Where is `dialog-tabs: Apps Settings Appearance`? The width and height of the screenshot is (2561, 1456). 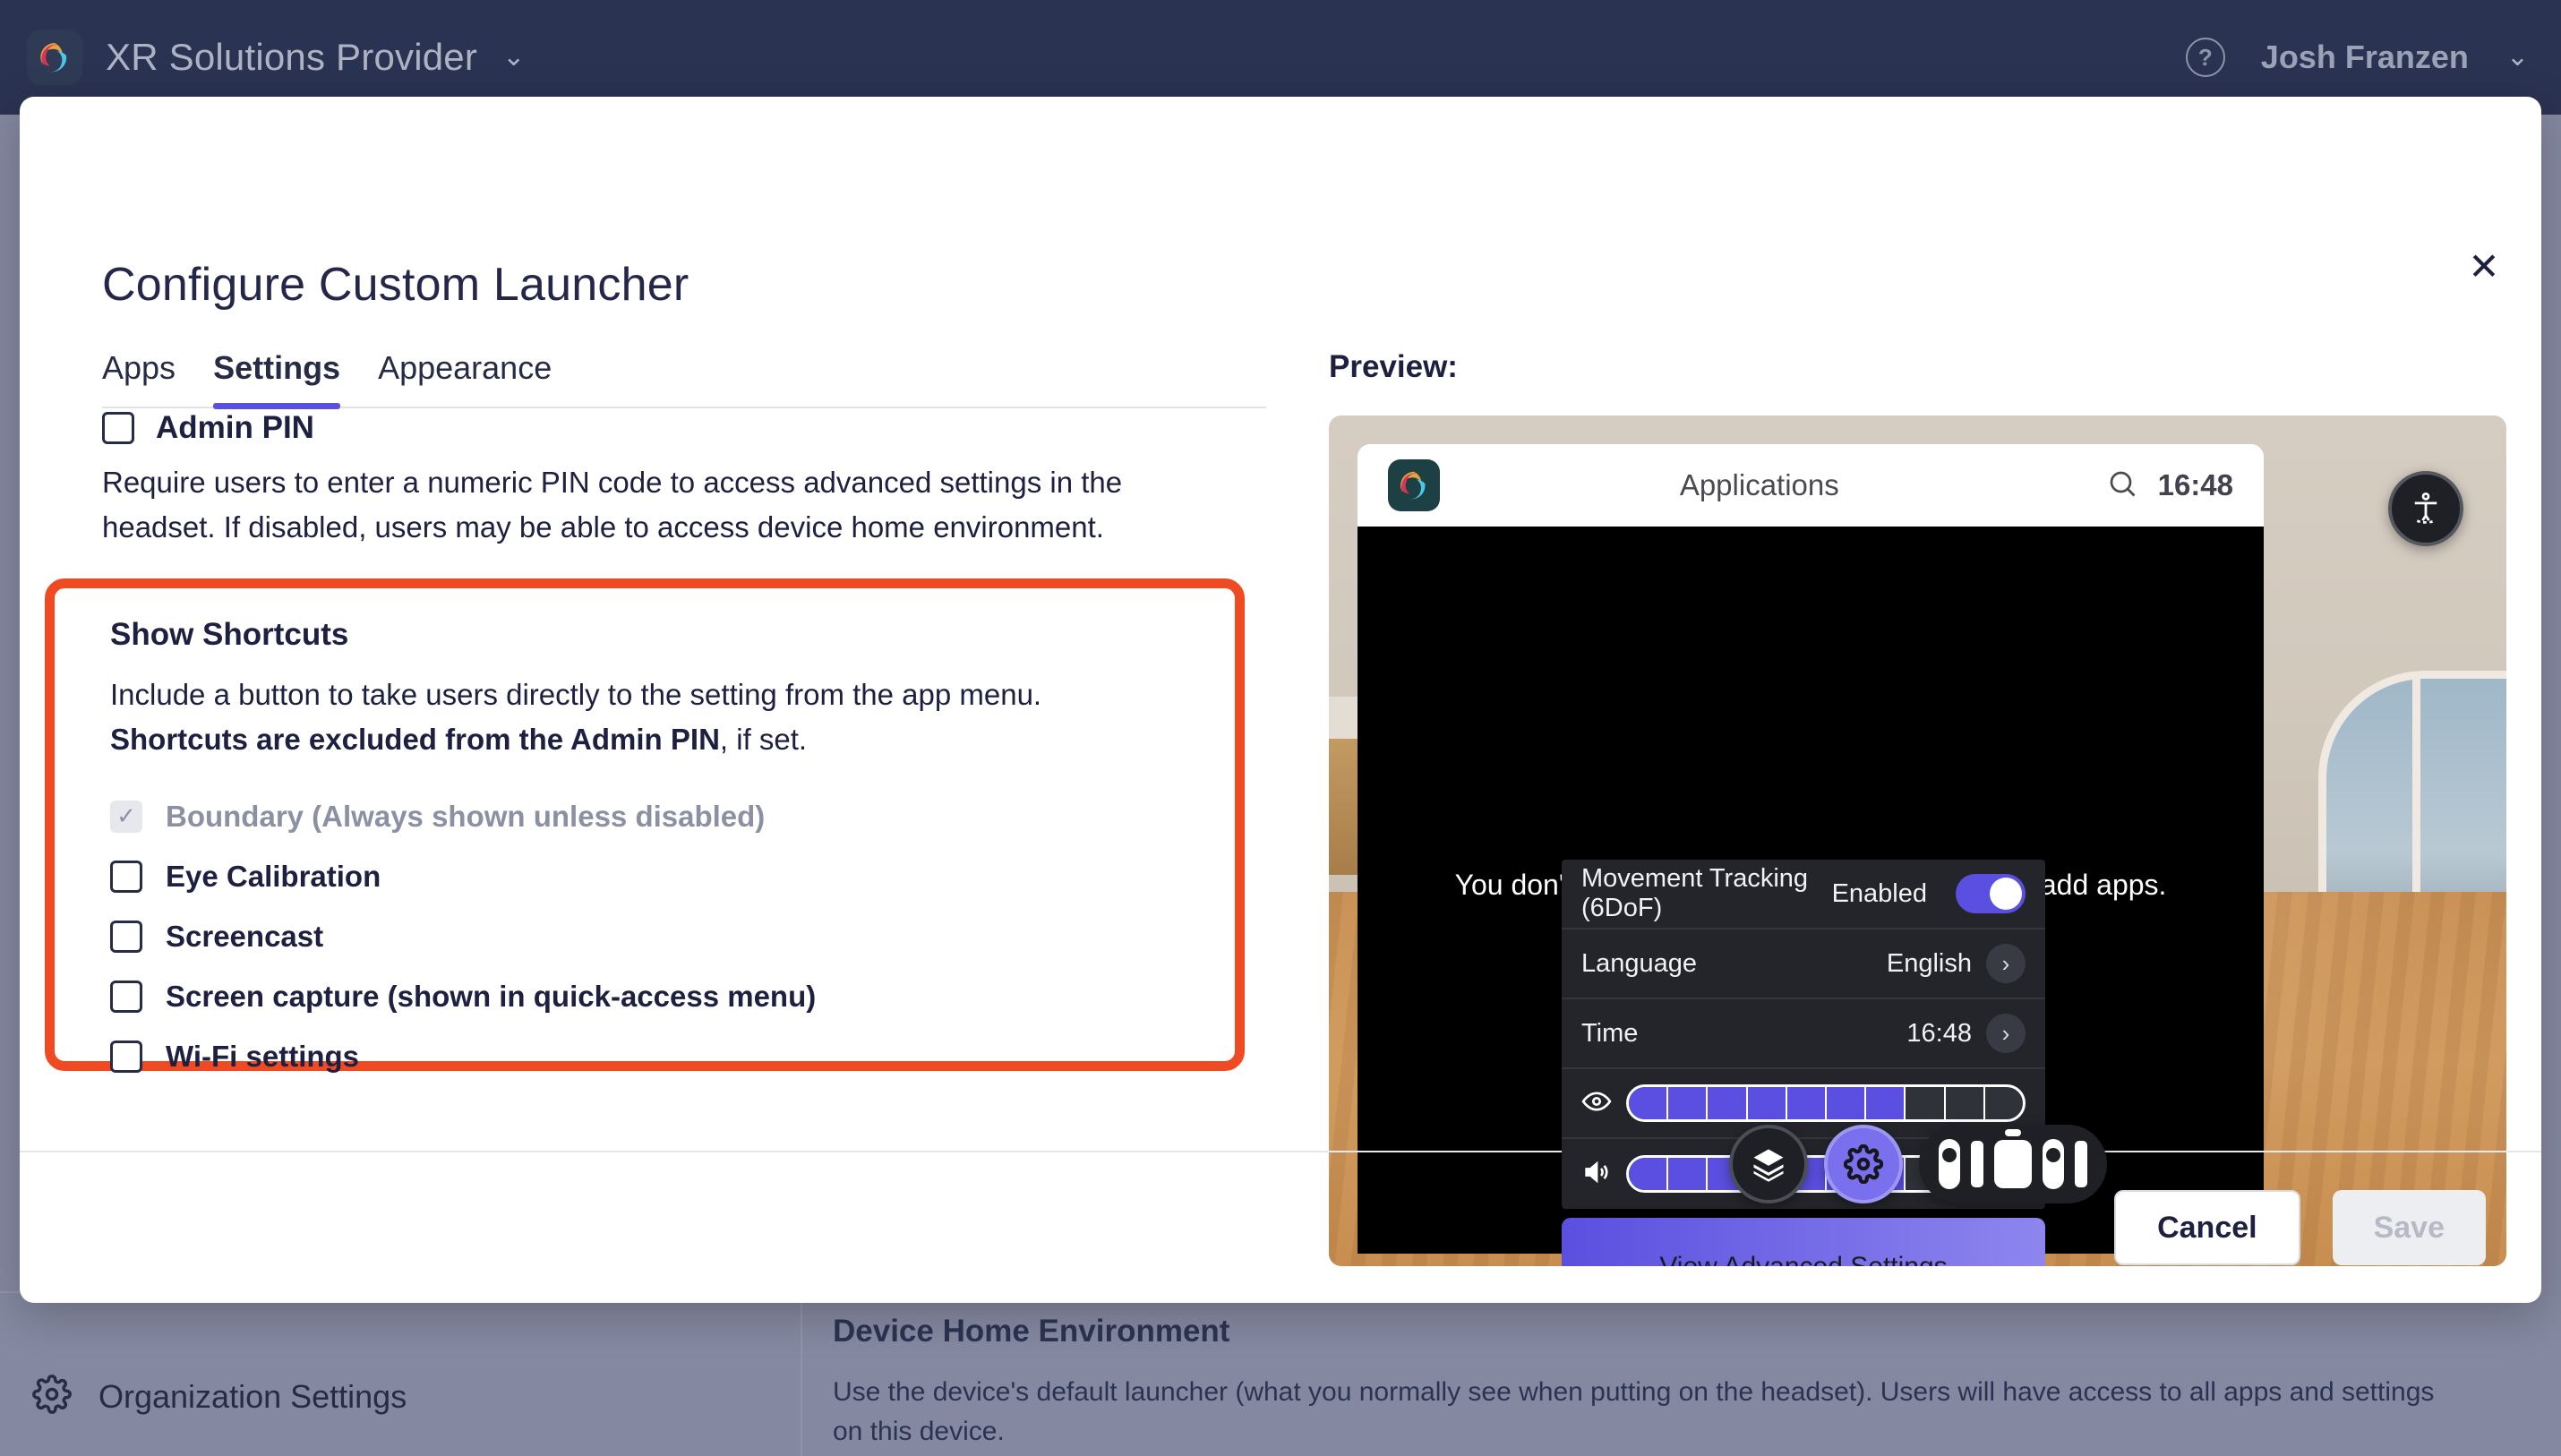
dialog-tabs: Apps Settings Appearance is located at coordinates (684, 379).